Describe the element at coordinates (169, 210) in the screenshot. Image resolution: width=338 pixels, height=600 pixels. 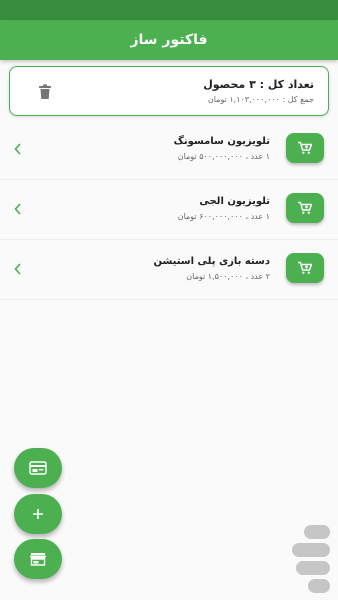
I see `list-item: تلویزیون الجی ۱ عدد ، ۶۰۰,۰۰۰,۰۰۰ تومان` at that location.